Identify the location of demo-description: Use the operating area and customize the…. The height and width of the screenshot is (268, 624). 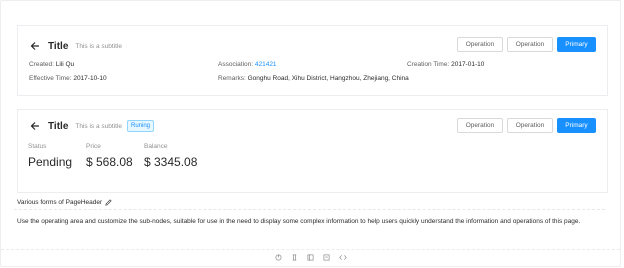
(299, 221).